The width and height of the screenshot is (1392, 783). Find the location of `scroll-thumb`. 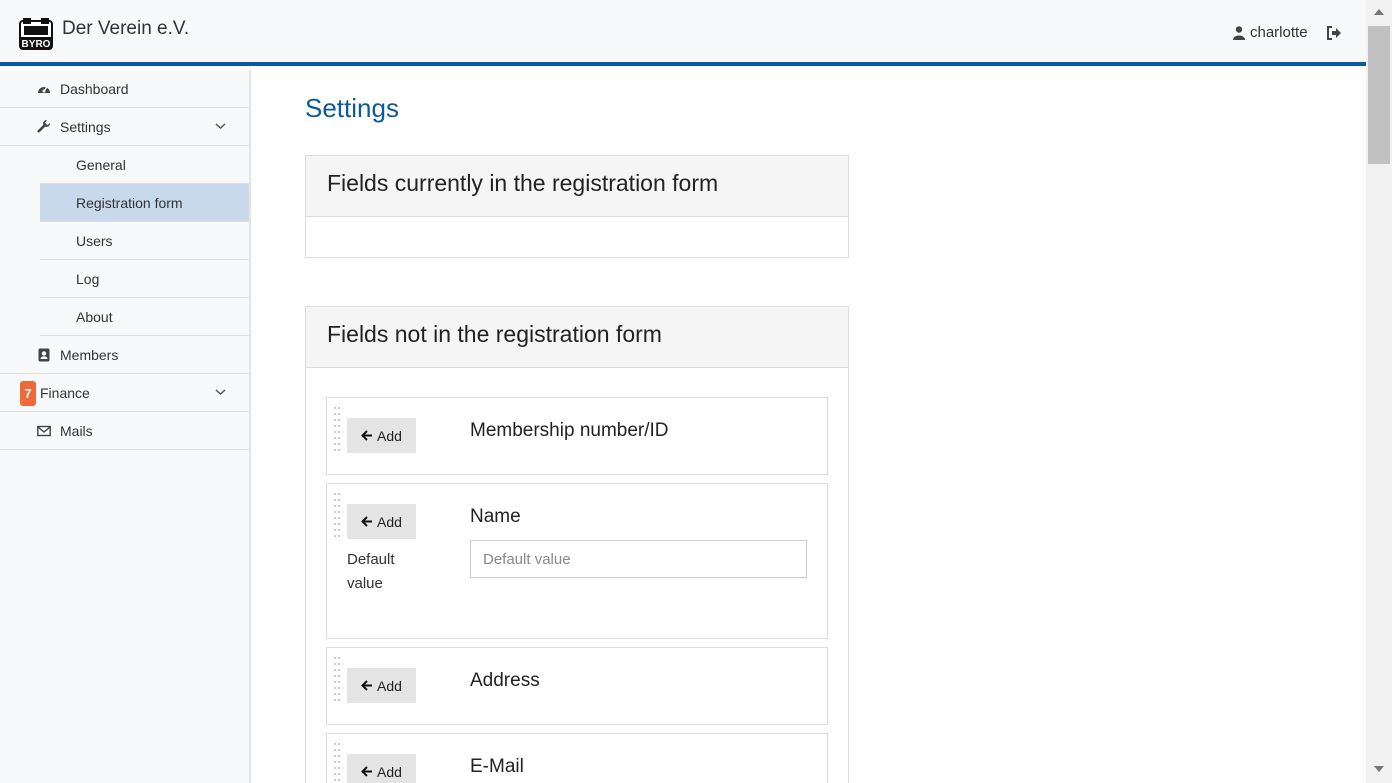

scroll-thumb is located at coordinates (1379, 95).